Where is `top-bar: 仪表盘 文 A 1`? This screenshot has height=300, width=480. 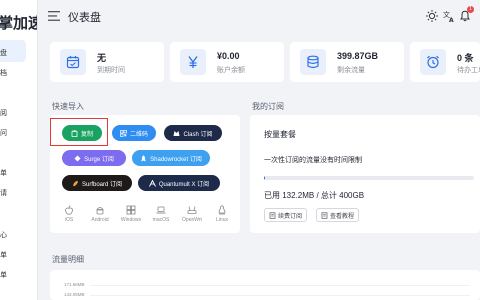
top-bar: 仪表盘 文 A 1 is located at coordinates (259, 17).